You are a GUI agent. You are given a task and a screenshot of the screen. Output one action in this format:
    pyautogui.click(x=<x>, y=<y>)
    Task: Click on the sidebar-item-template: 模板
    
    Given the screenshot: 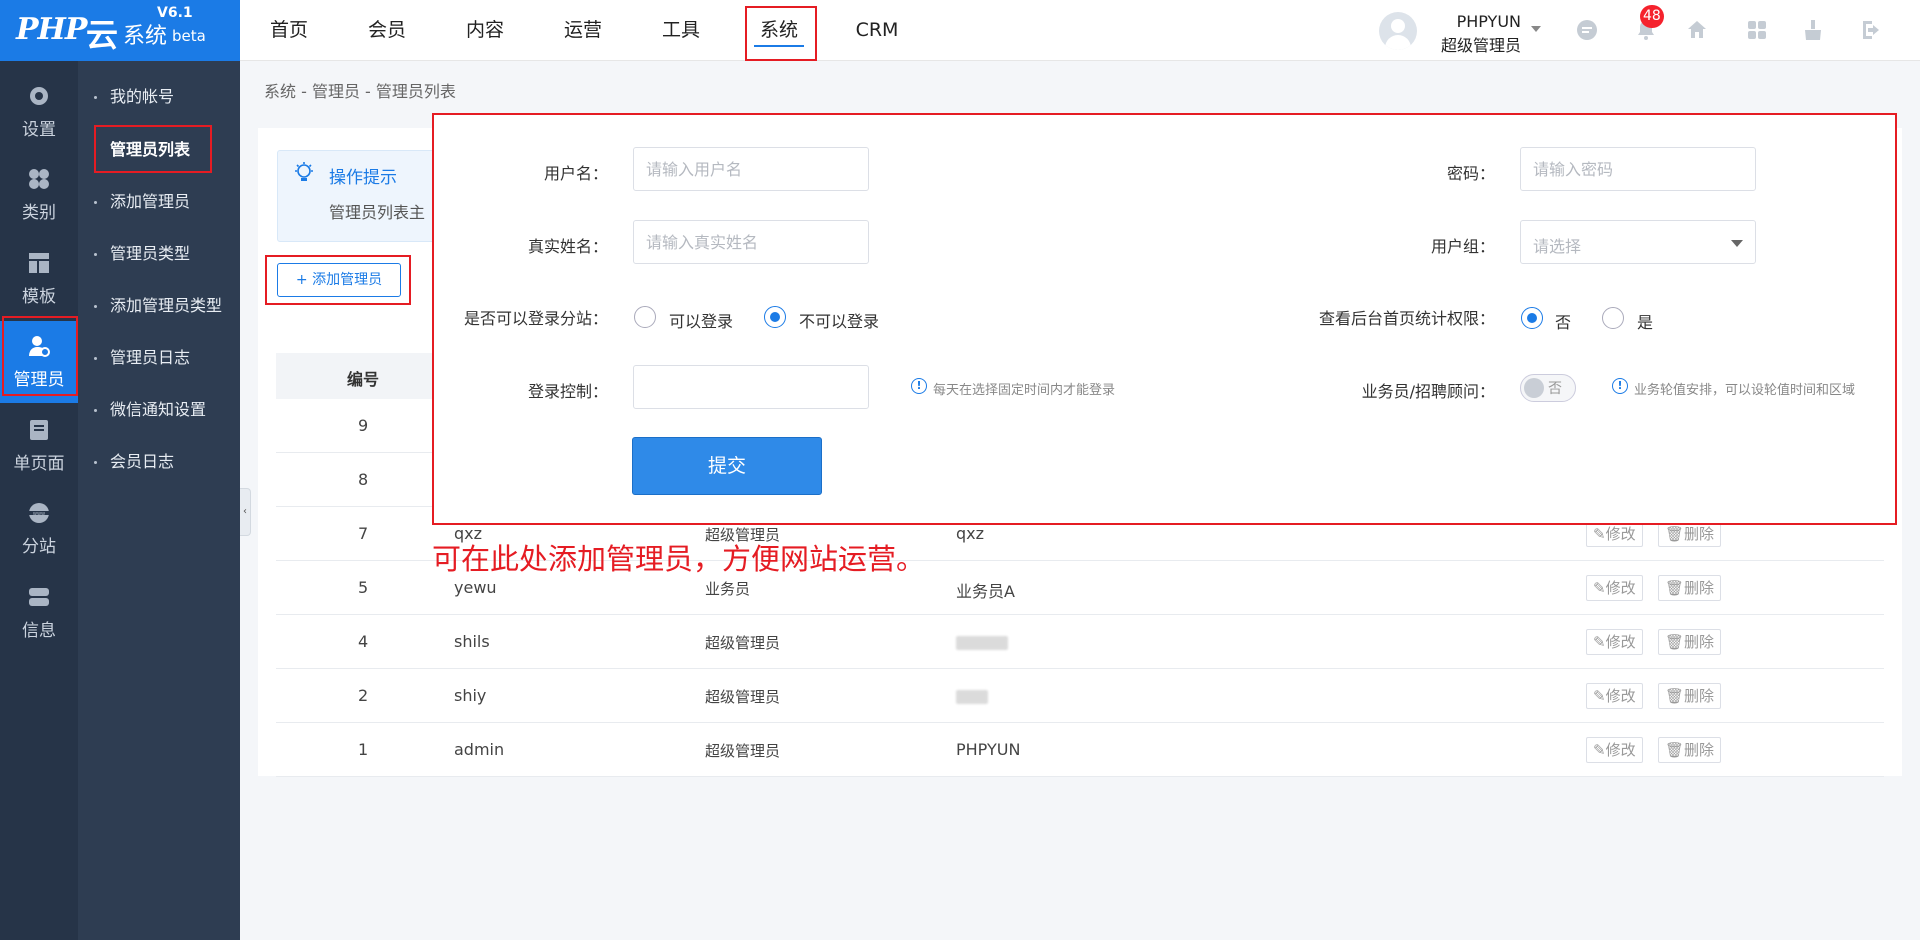 What is the action you would take?
    pyautogui.click(x=39, y=279)
    